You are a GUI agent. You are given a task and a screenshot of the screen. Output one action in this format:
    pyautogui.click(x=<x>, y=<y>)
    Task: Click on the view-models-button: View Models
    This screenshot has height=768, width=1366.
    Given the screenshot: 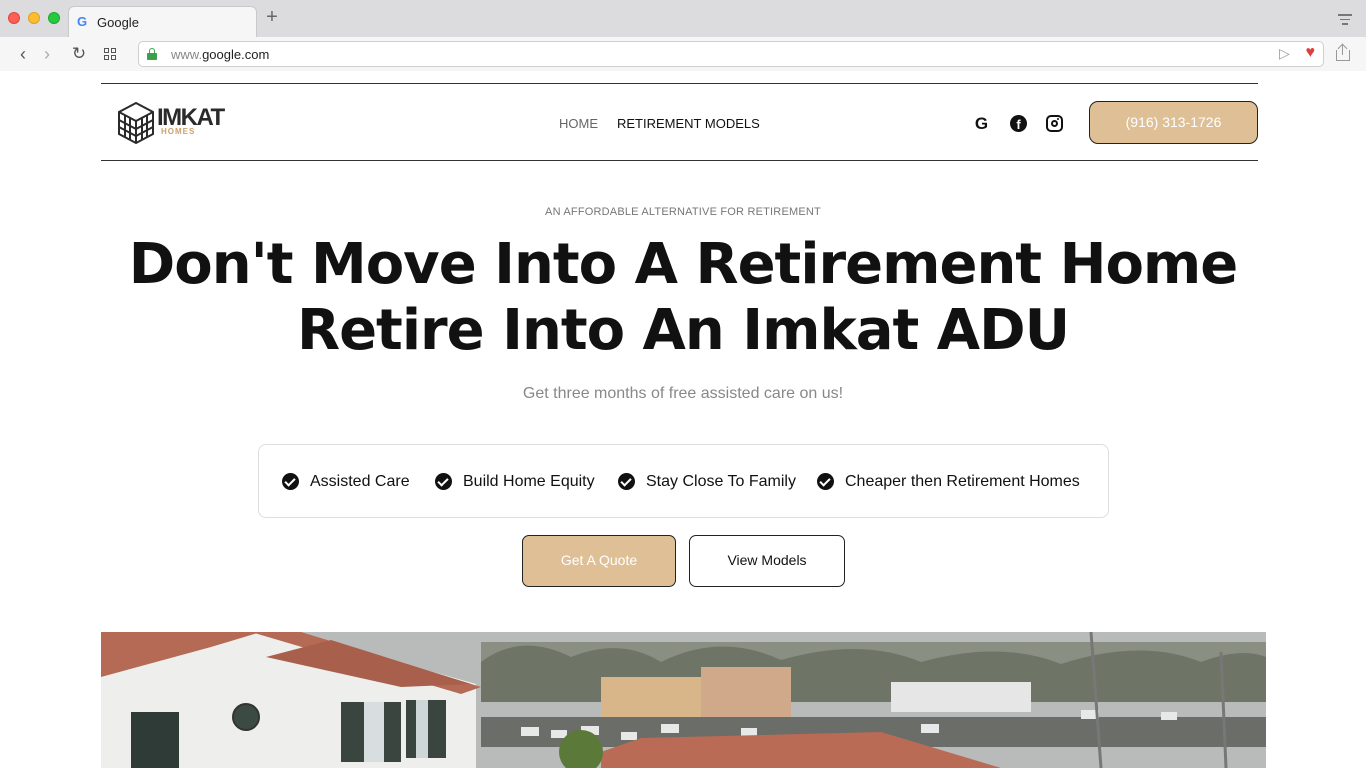 What is the action you would take?
    pyautogui.click(x=767, y=561)
    